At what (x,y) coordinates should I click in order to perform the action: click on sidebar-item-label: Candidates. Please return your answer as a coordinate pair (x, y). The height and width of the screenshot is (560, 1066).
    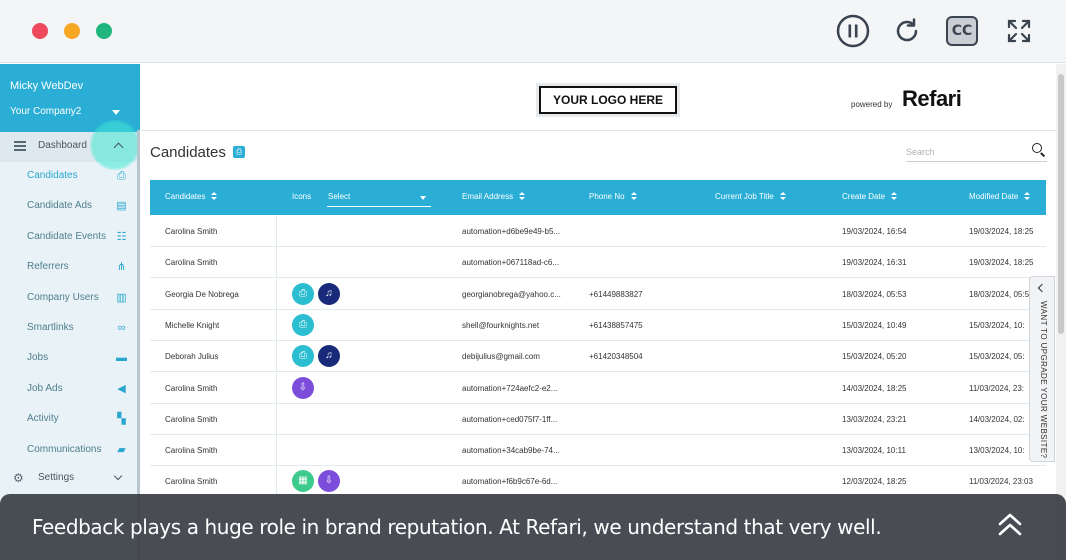
    Looking at the image, I should click on (52, 175).